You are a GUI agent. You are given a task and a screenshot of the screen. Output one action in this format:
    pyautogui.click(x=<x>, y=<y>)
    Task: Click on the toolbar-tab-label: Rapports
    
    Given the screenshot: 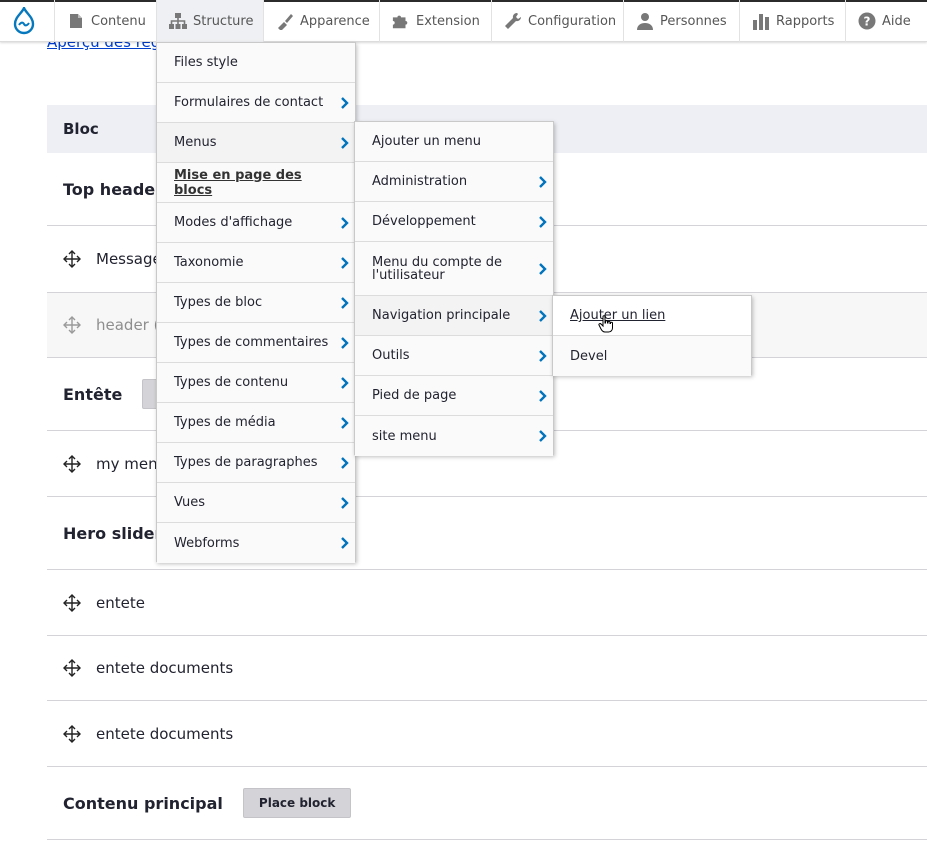 What is the action you would take?
    pyautogui.click(x=805, y=21)
    